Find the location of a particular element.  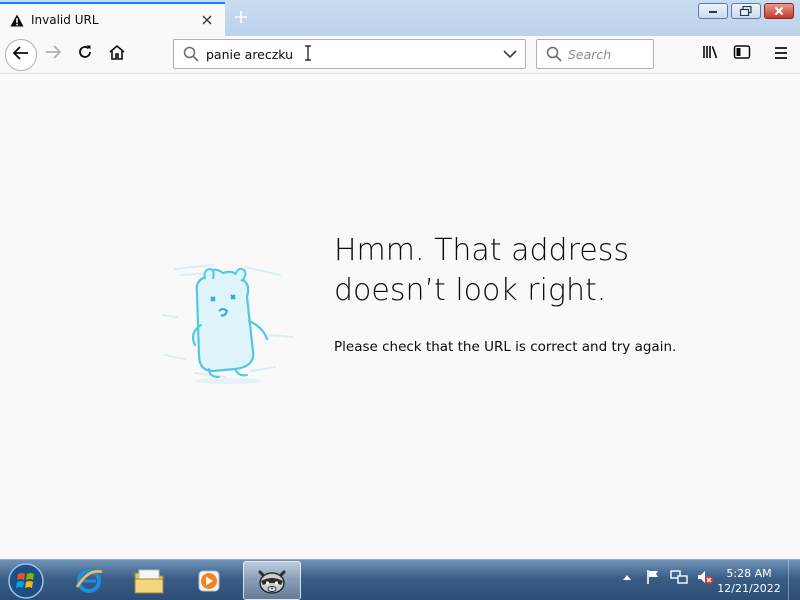

internet-explorer-icon is located at coordinates (89, 580).